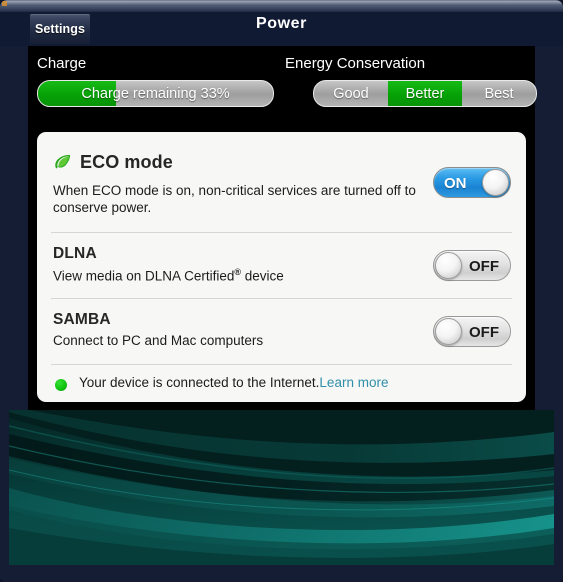 This screenshot has height=582, width=563. Describe the element at coordinates (4, 3) in the screenshot. I see `window-corner-marker` at that location.